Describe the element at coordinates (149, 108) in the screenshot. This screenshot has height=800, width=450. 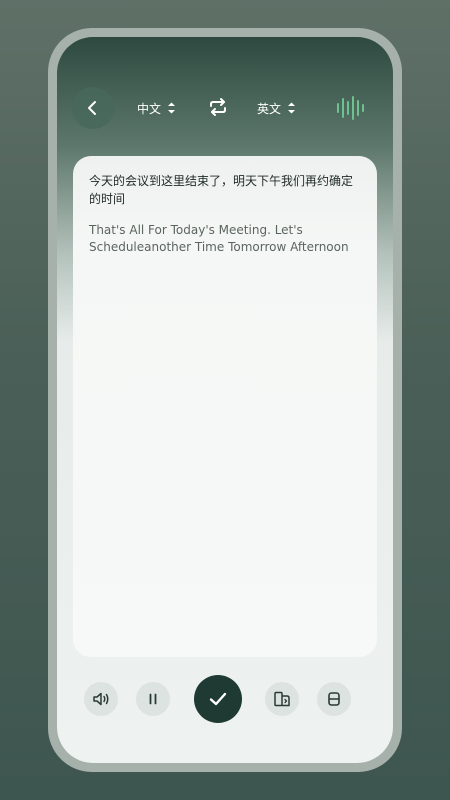
I see `source-language-label: 中文` at that location.